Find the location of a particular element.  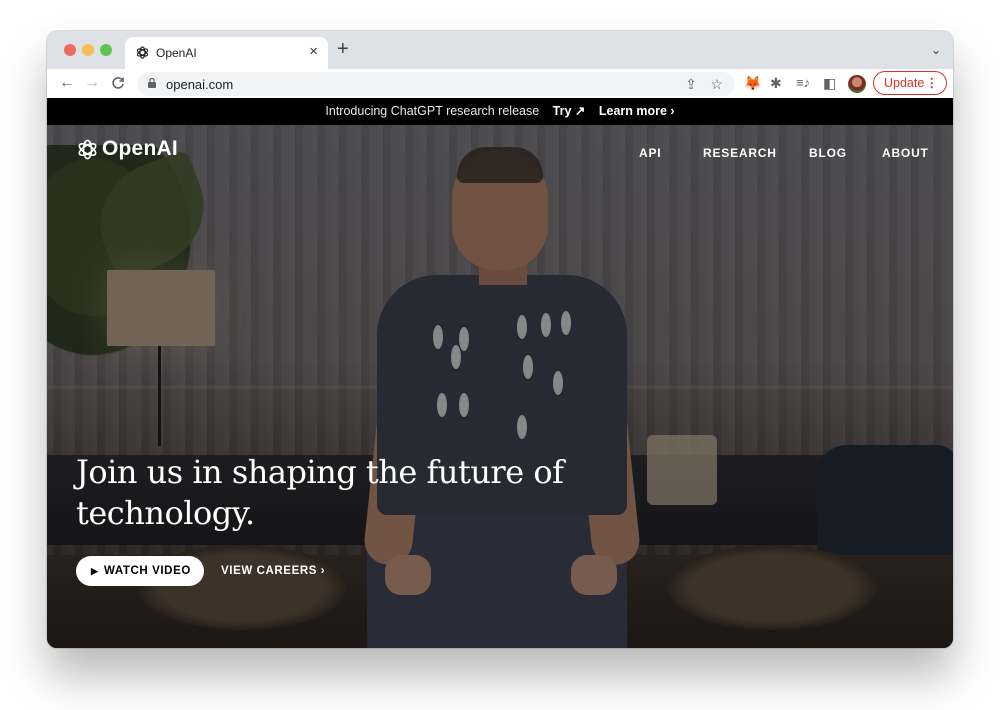

watch-video-label: WATCH VIDEO is located at coordinates (147, 571).